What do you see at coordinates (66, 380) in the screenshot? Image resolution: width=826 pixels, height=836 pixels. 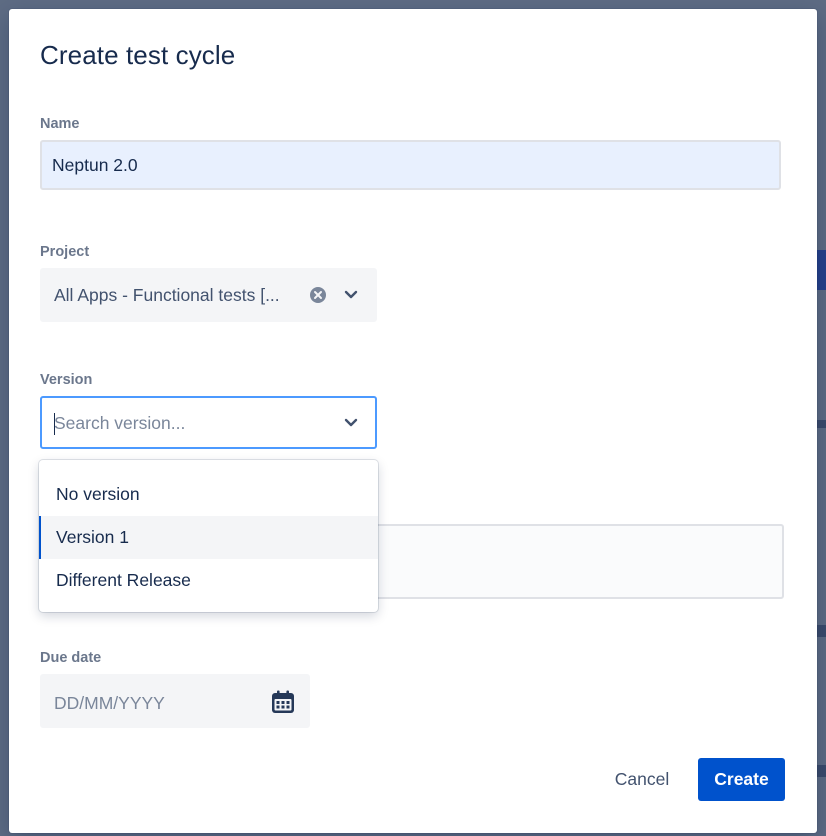 I see `version-label: Version` at bounding box center [66, 380].